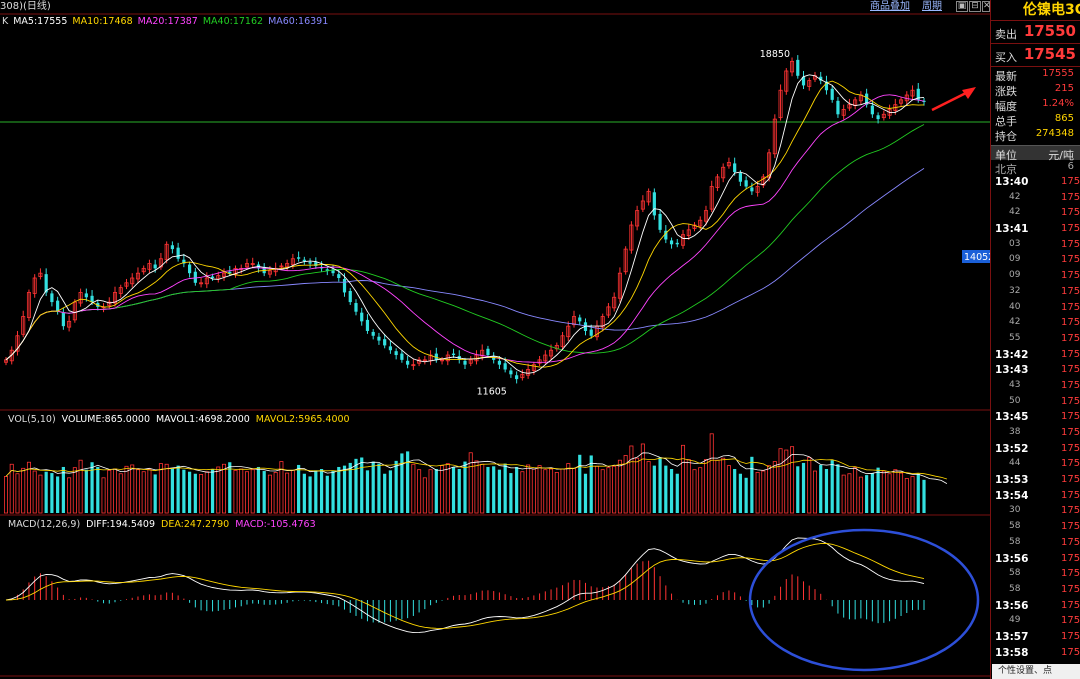 This screenshot has width=1080, height=679. Describe the element at coordinates (1035, 654) in the screenshot. I see `tick-row: 13:58 175` at that location.